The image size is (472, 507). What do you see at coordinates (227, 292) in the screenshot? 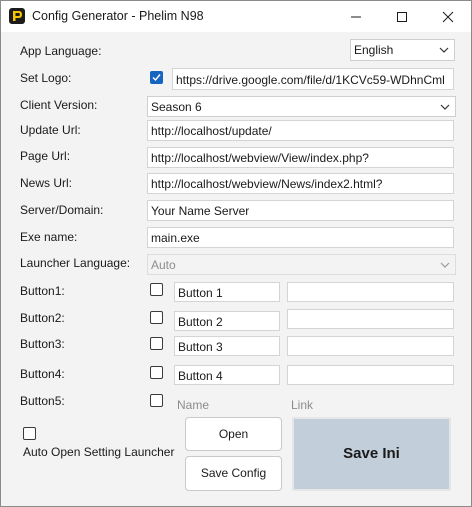
I see `button1-name-input: Button 1` at bounding box center [227, 292].